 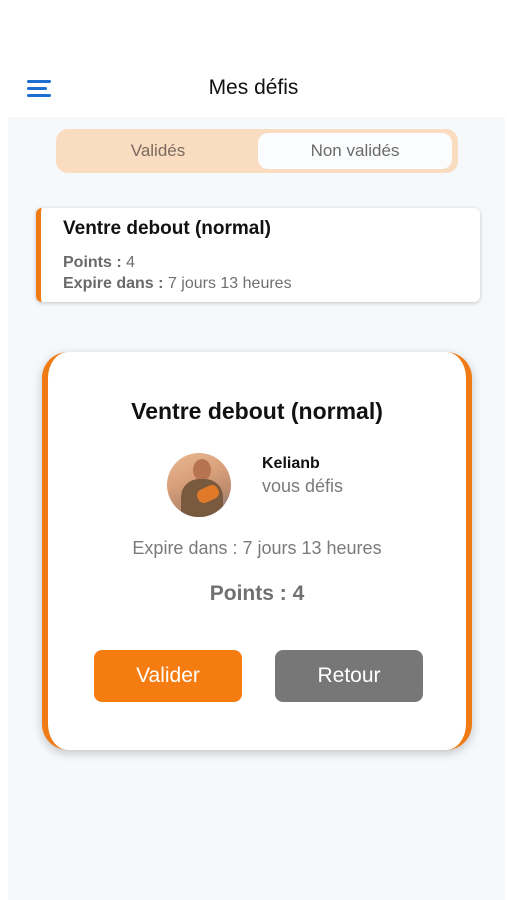 What do you see at coordinates (229, 283) in the screenshot?
I see `expire-value: 7 jours 13 heures` at bounding box center [229, 283].